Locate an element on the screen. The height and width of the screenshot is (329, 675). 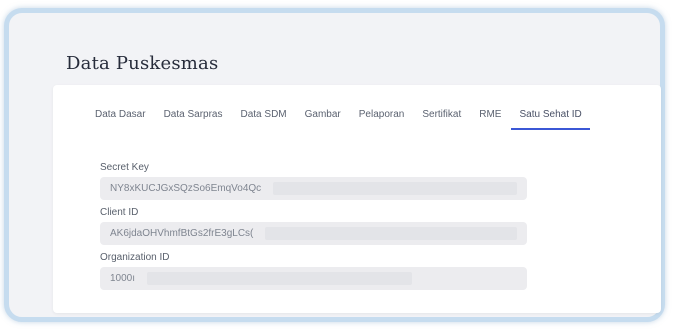
organization-id-label: Organization ID is located at coordinates (135, 257).